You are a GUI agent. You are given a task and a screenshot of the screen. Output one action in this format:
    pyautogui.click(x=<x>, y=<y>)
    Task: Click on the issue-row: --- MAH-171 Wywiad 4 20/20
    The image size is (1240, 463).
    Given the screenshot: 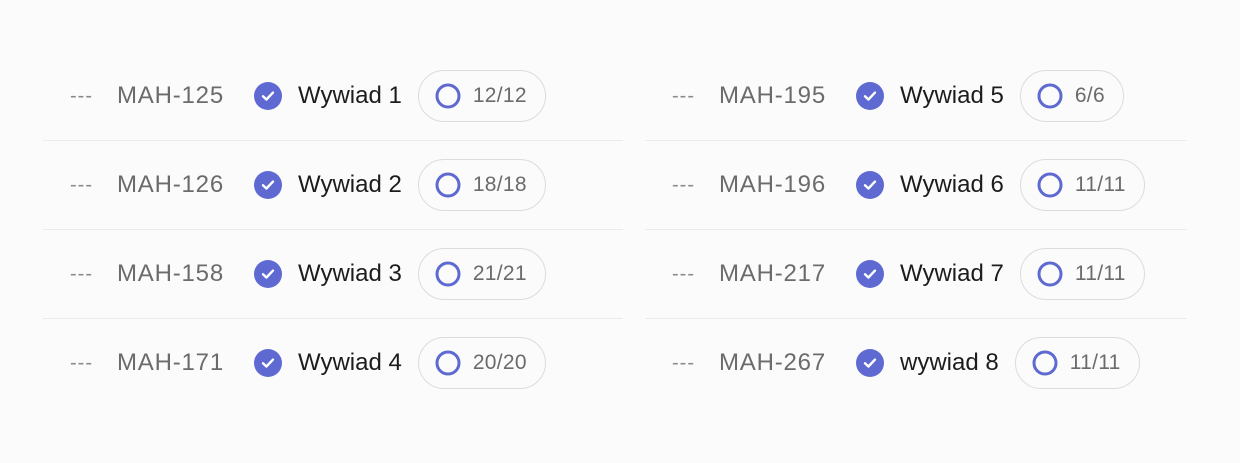 What is the action you would take?
    pyautogui.click(x=333, y=362)
    